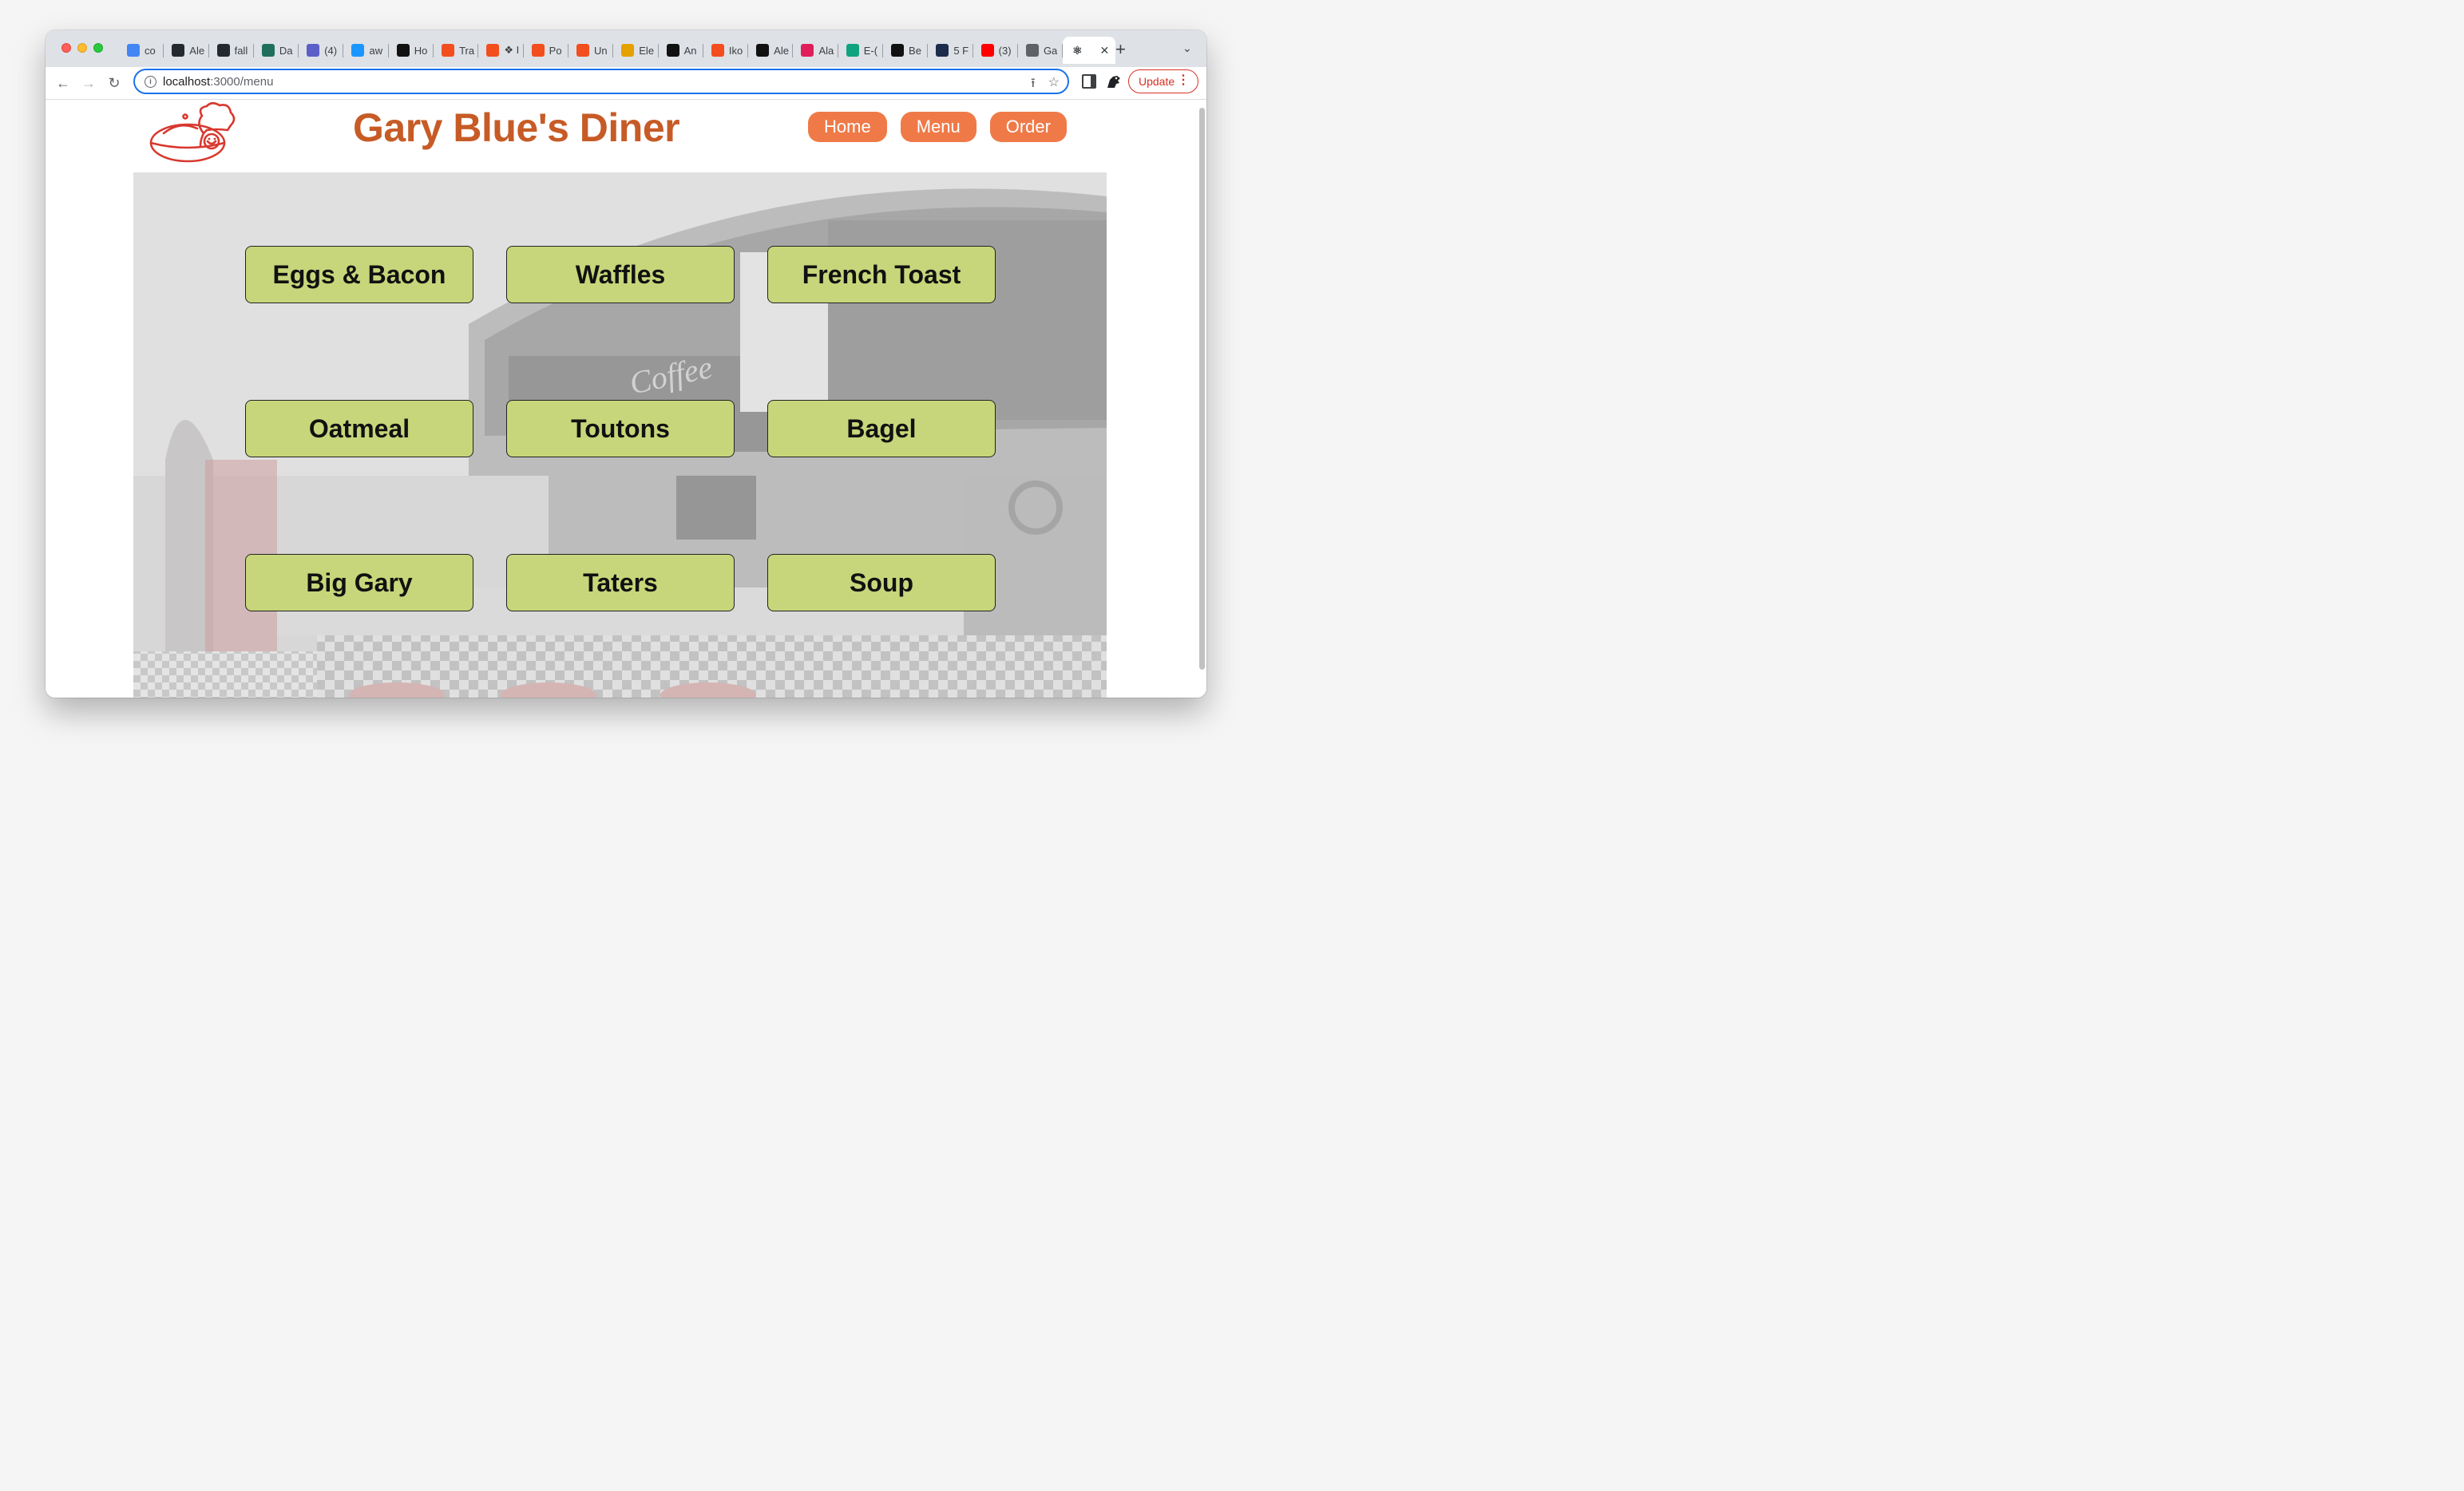 The height and width of the screenshot is (1491, 2464). I want to click on site-info-icon: i, so click(150, 82).